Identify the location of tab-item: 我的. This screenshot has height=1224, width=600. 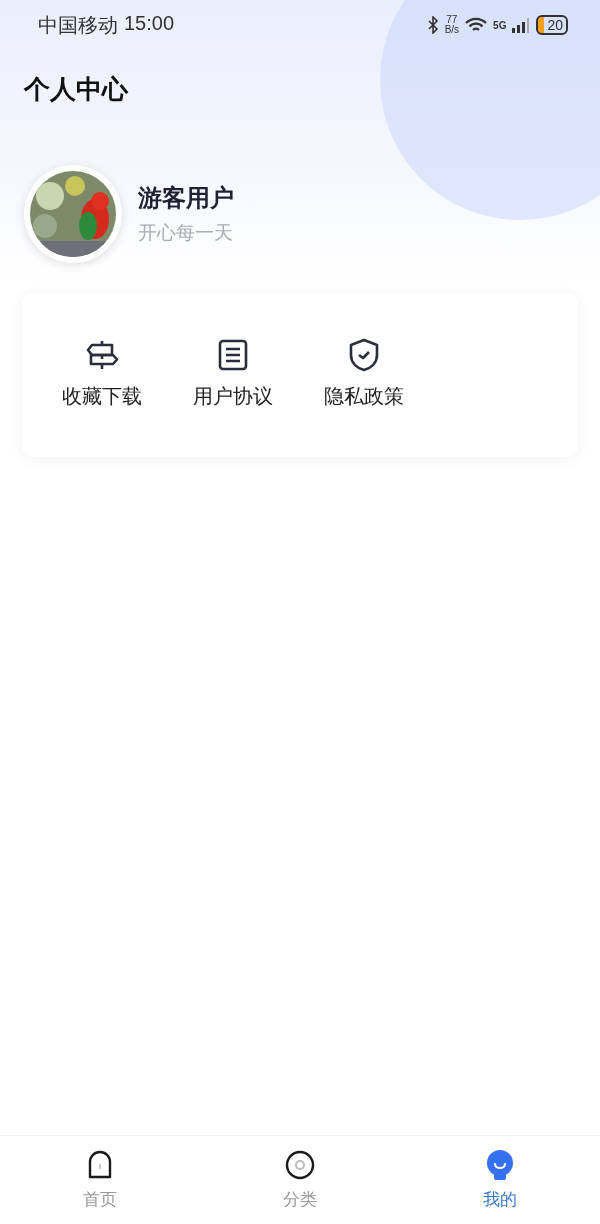
(500, 1180).